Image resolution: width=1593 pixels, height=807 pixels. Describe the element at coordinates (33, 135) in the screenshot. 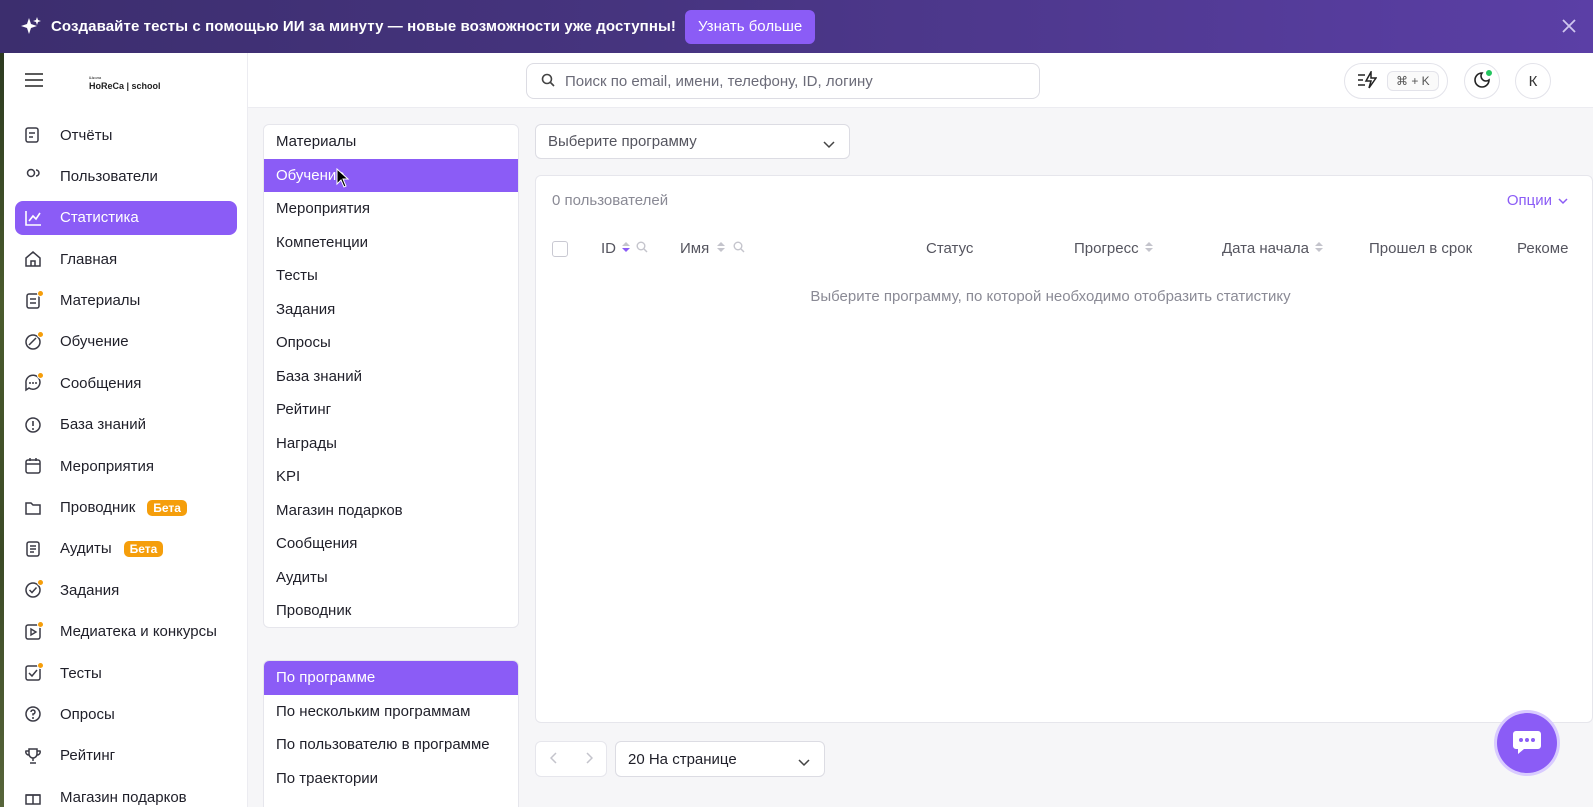

I see `report-icon` at that location.